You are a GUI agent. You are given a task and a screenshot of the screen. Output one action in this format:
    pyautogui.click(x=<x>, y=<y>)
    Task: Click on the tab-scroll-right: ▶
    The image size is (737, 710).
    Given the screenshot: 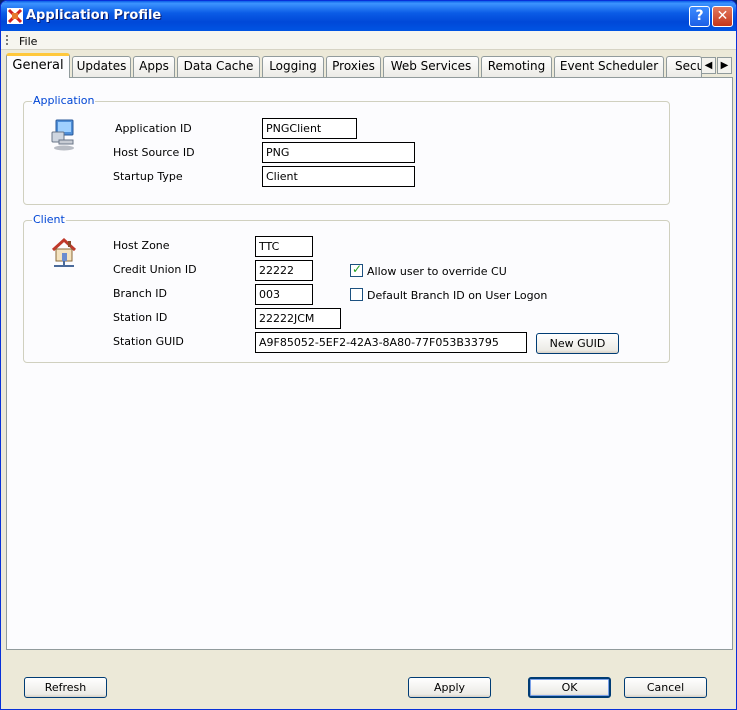 What is the action you would take?
    pyautogui.click(x=724, y=65)
    